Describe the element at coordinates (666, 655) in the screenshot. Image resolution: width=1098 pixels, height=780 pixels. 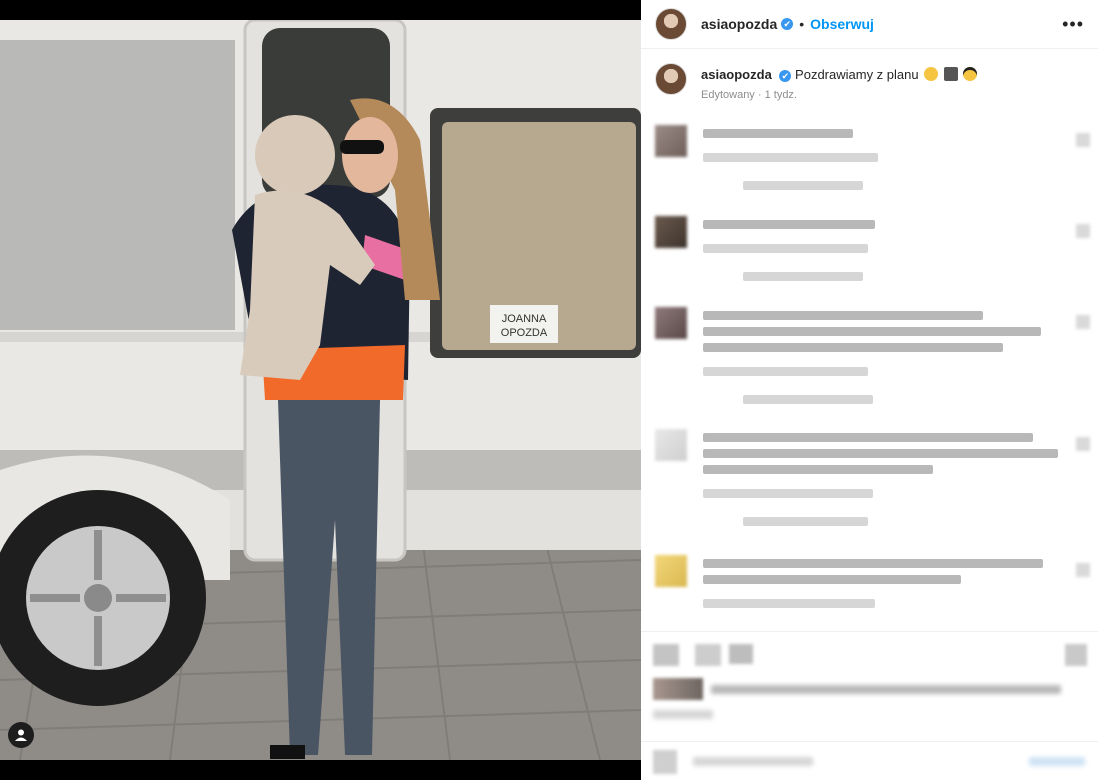
I see `like-icon` at that location.